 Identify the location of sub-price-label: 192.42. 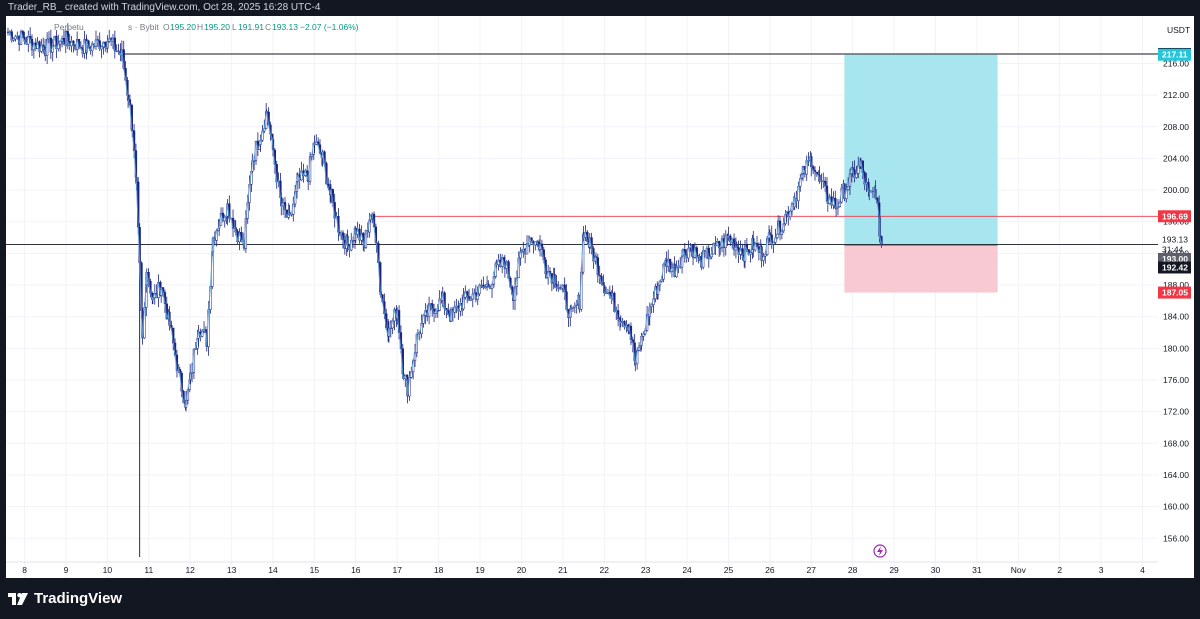
(1175, 267).